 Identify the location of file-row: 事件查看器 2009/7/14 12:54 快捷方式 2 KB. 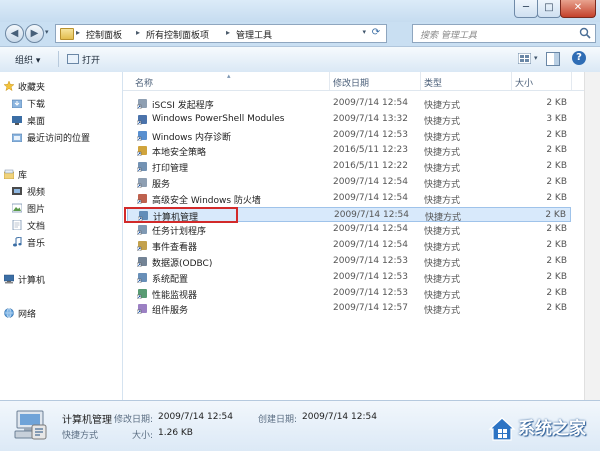
(349, 245).